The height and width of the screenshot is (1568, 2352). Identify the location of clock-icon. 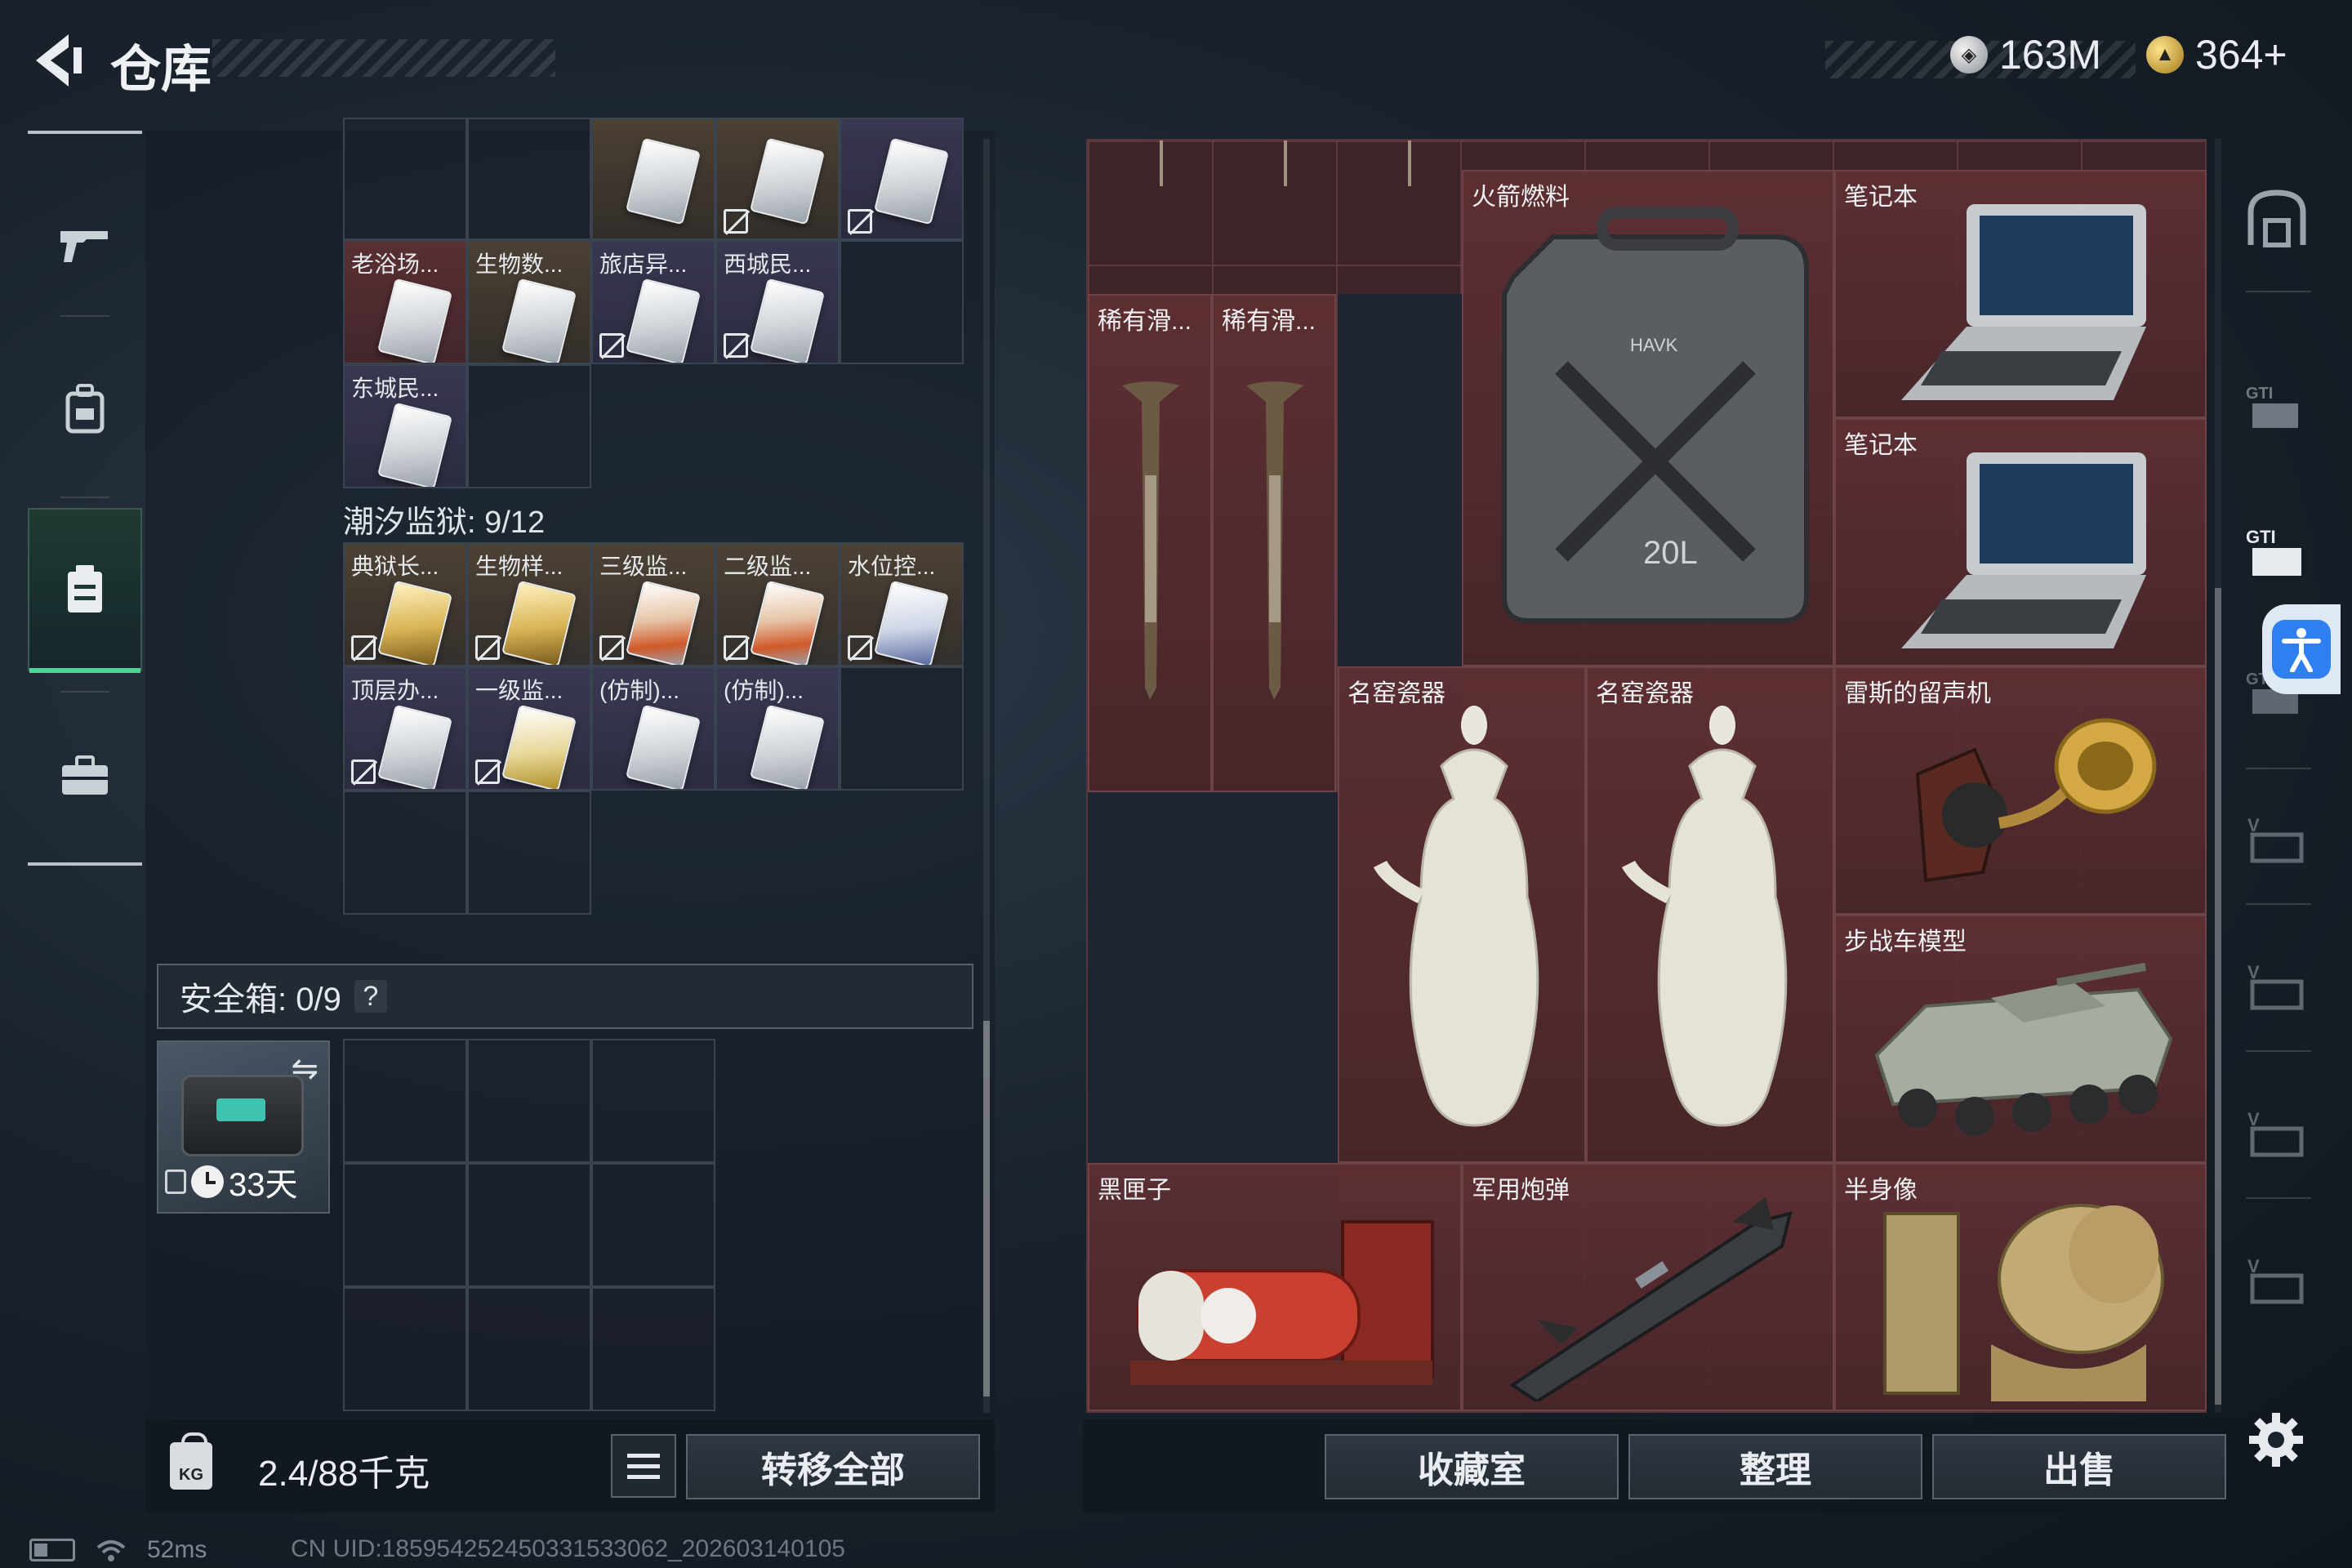
(207, 1181).